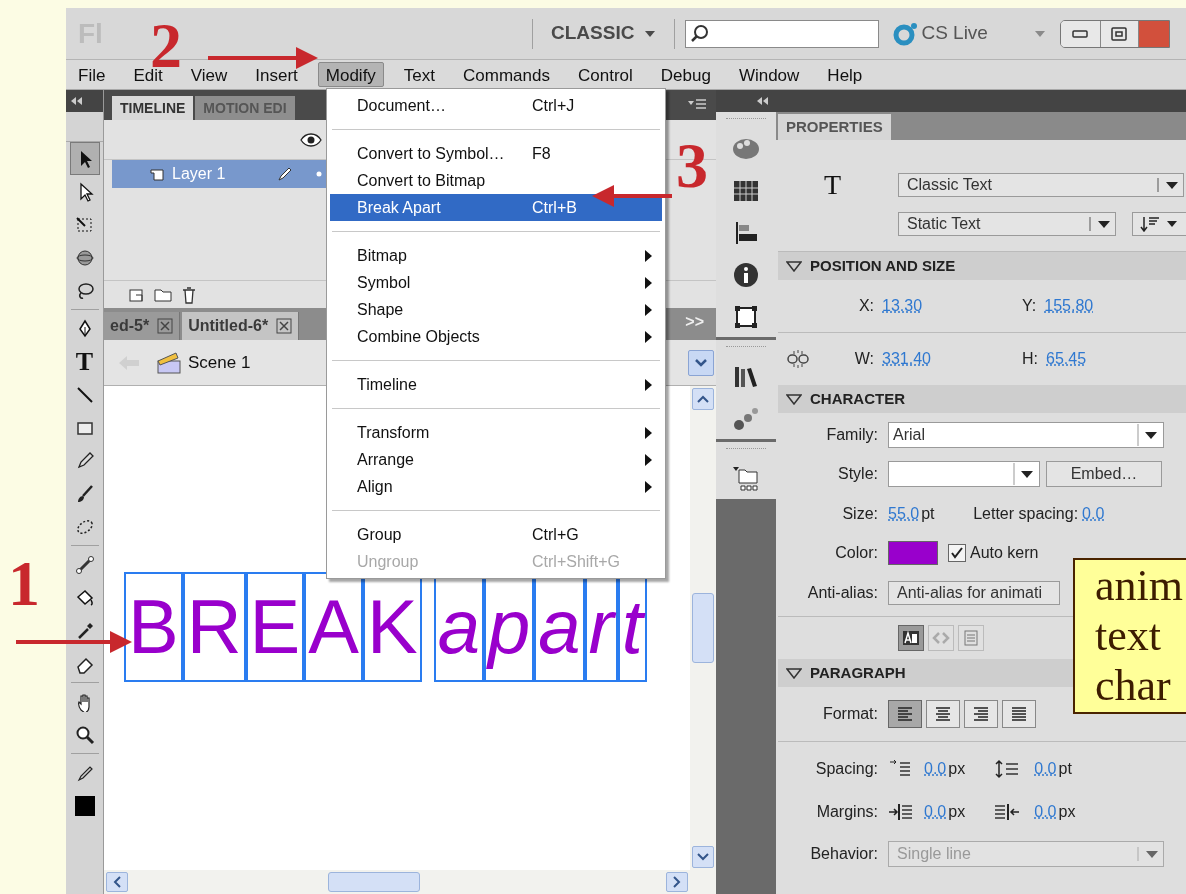 Image resolution: width=1186 pixels, height=894 pixels. I want to click on tool-button, so click(84, 158).